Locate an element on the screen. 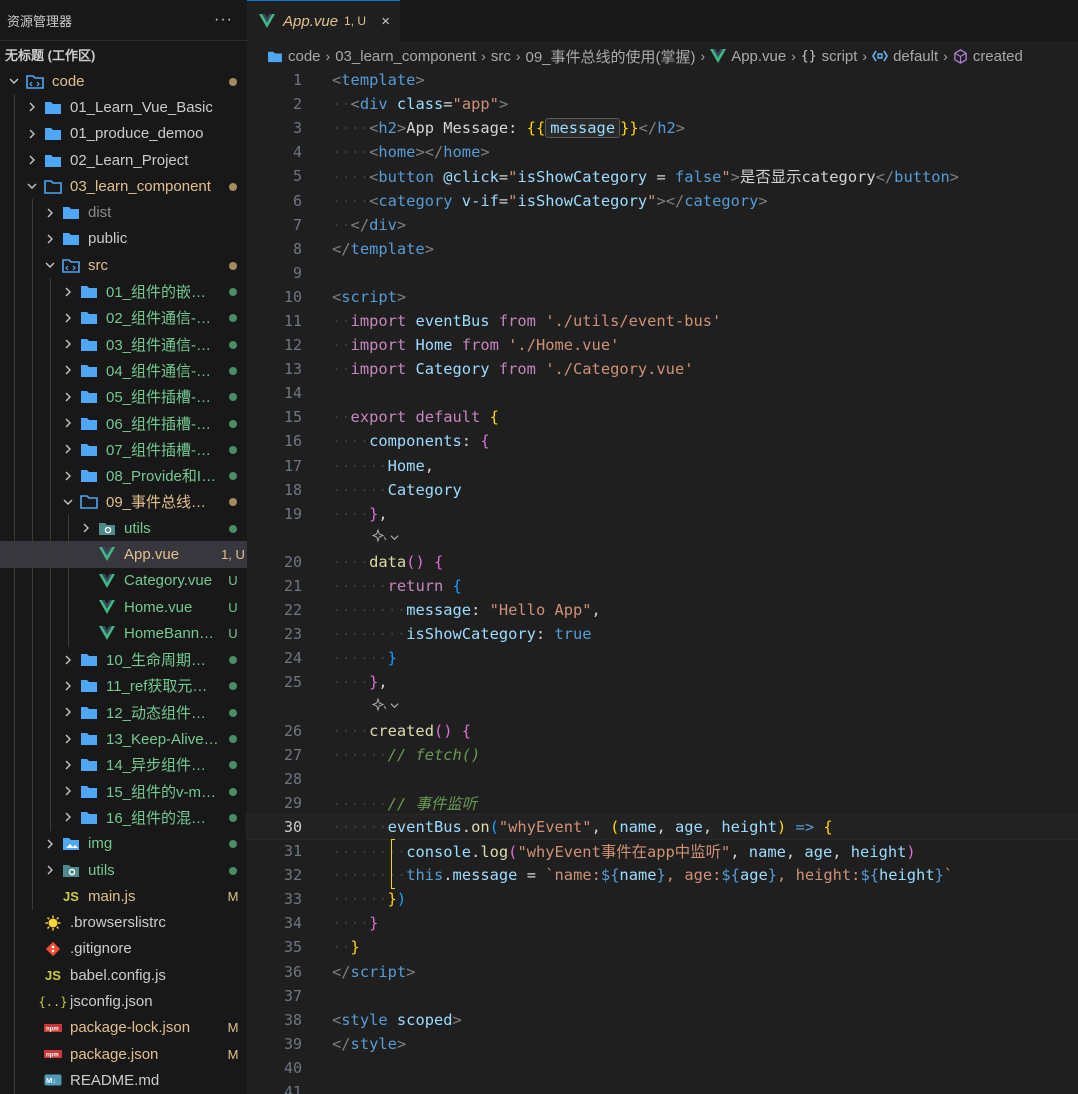 This screenshot has height=1094, width=1078. code-line: 25 ····}, is located at coordinates (662, 682).